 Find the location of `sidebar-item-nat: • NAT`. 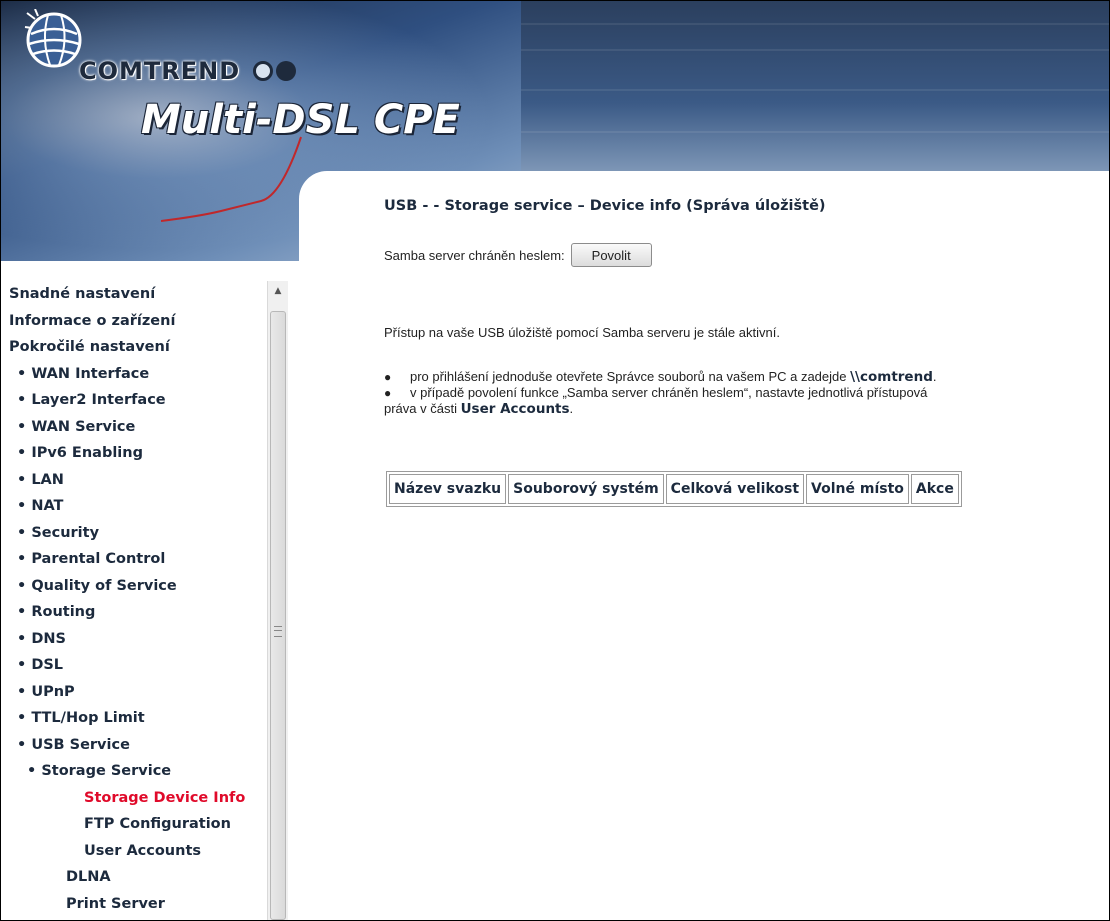

sidebar-item-nat: • NAT is located at coordinates (139, 506).